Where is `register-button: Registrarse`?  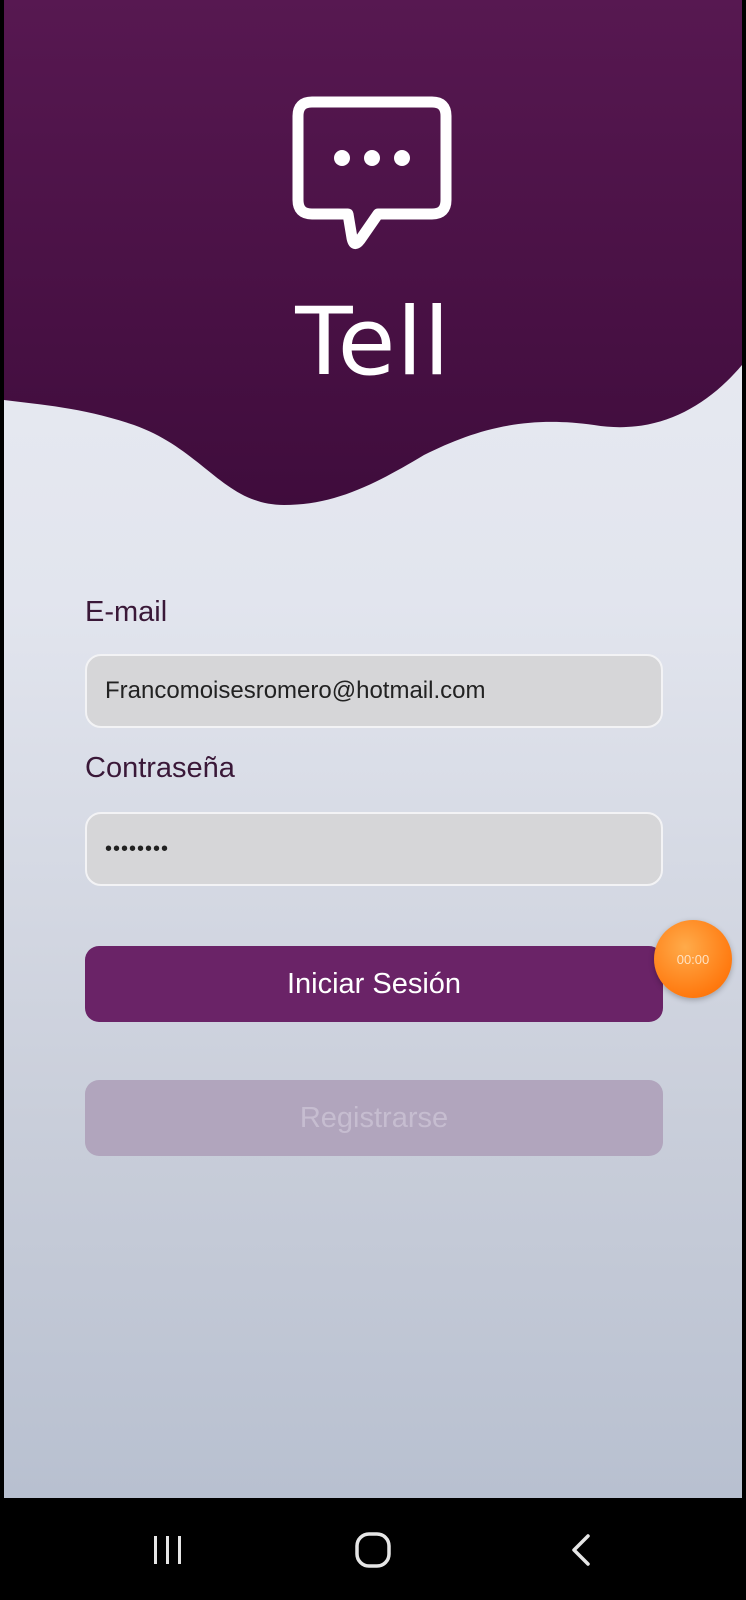 register-button: Registrarse is located at coordinates (374, 1118).